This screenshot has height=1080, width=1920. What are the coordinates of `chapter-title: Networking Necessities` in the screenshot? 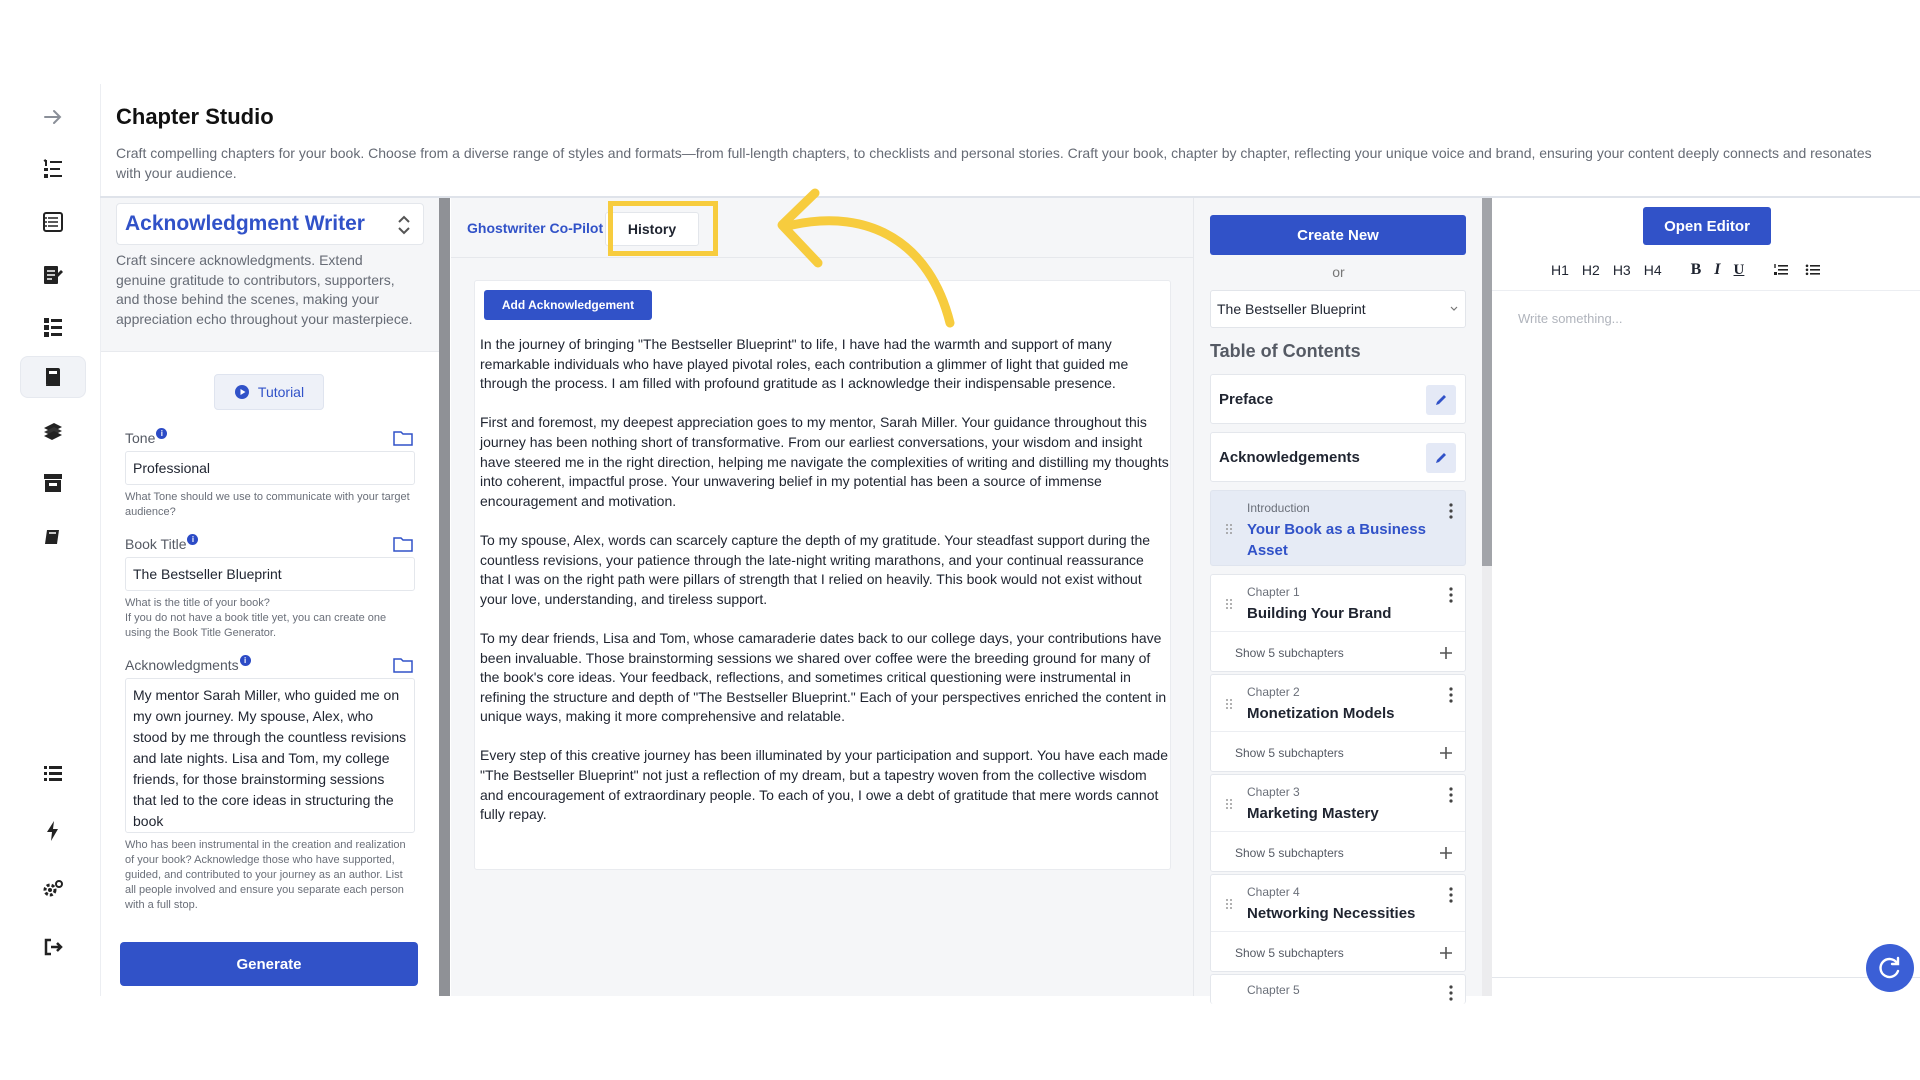 It's located at (1331, 913).